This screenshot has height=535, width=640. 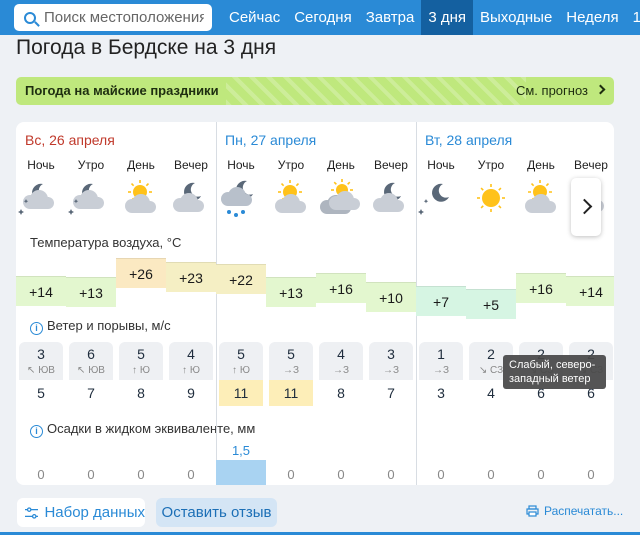 I want to click on wind-card: 3 →З 7, so click(x=391, y=374).